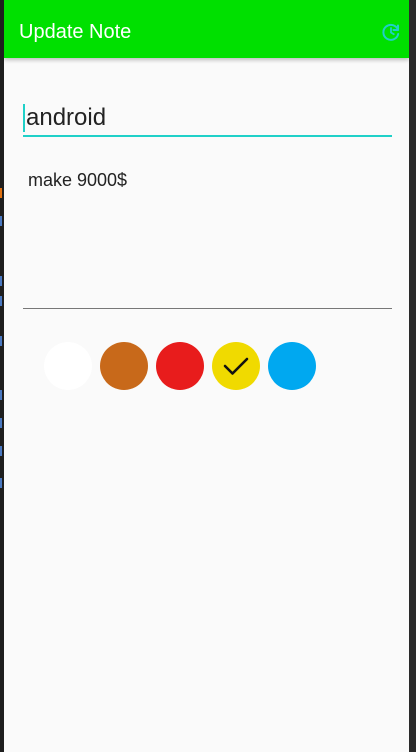 This screenshot has height=752, width=416. I want to click on color-swatch-yellow, so click(236, 366).